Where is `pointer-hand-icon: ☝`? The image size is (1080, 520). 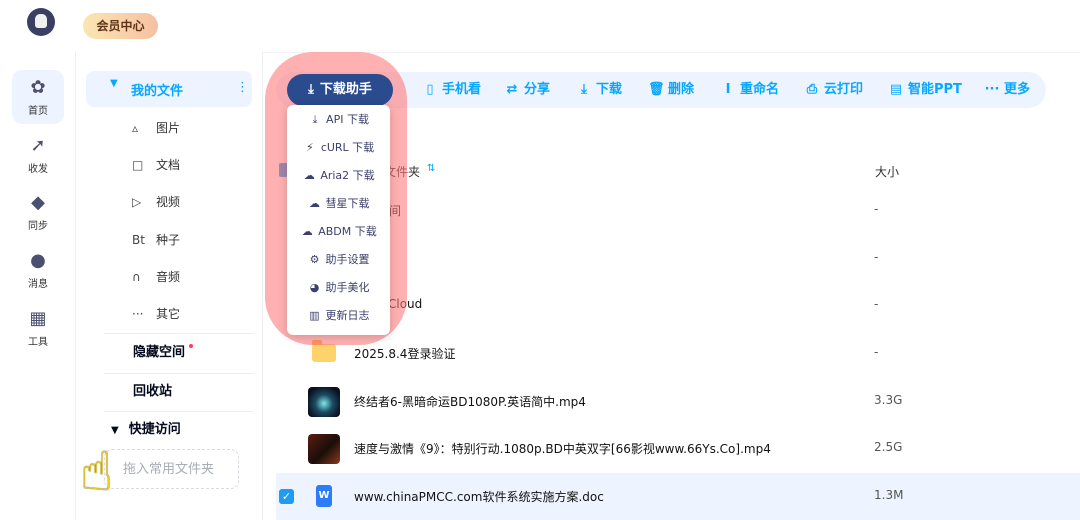 pointer-hand-icon: ☝ is located at coordinates (96, 471).